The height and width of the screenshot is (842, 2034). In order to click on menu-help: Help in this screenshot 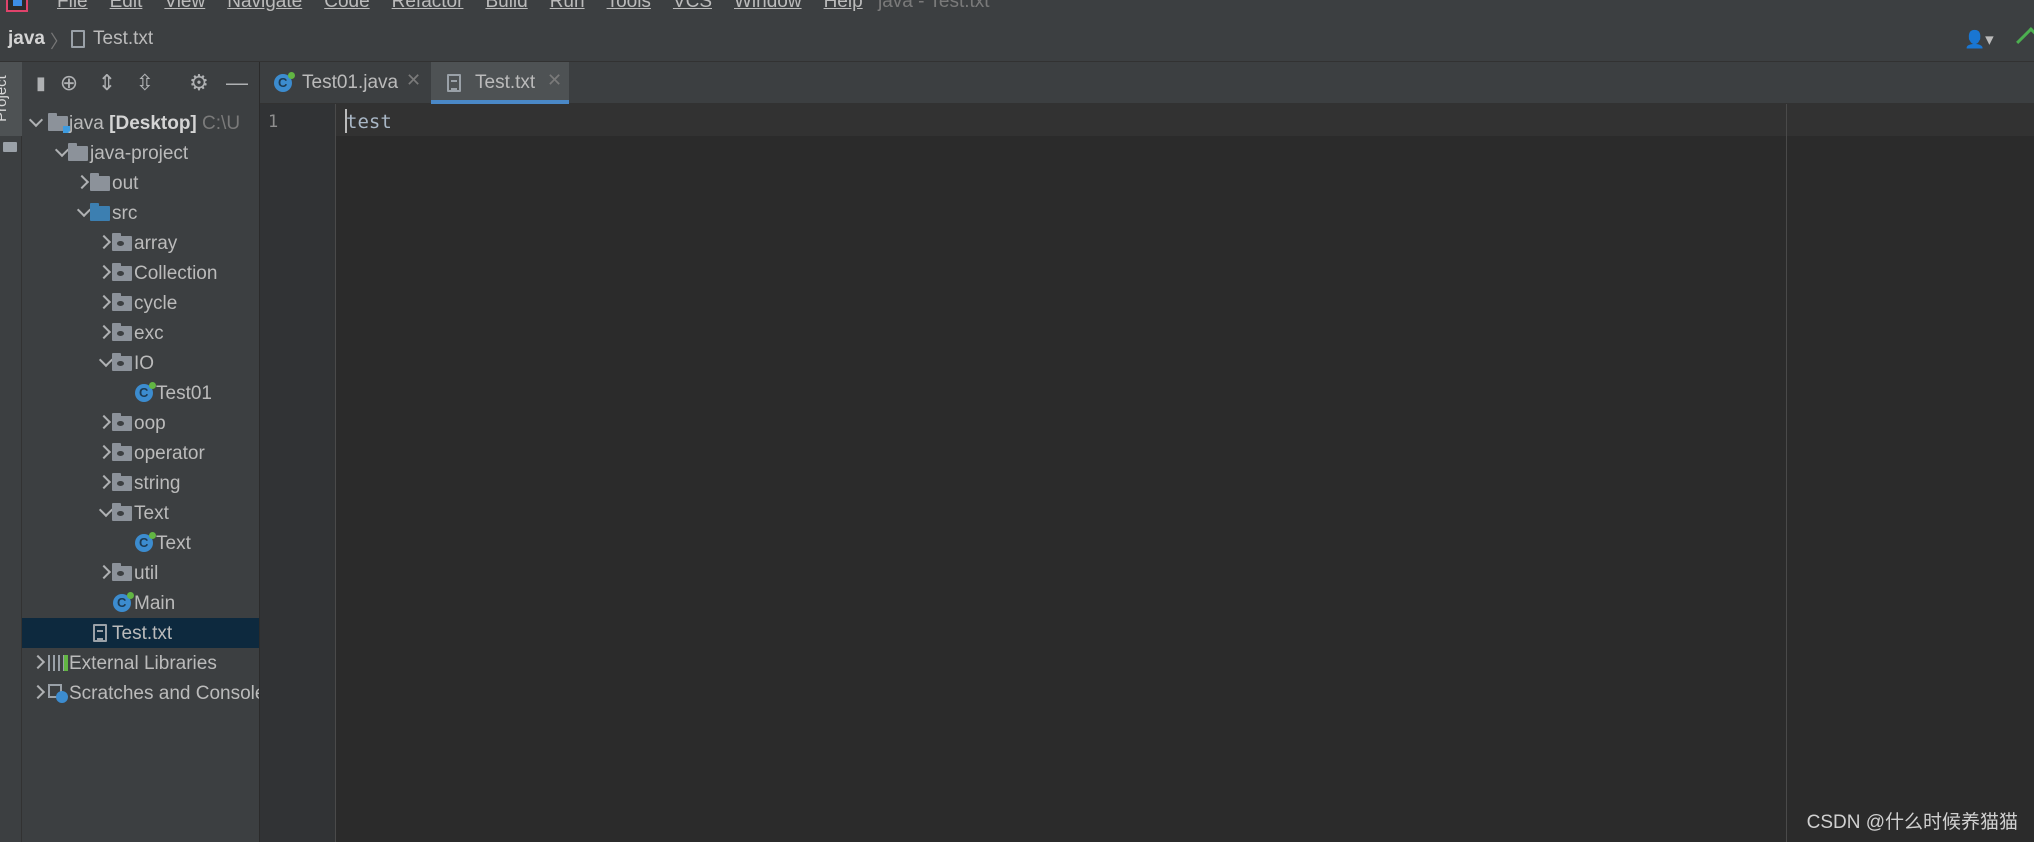, I will do `click(843, 6)`.